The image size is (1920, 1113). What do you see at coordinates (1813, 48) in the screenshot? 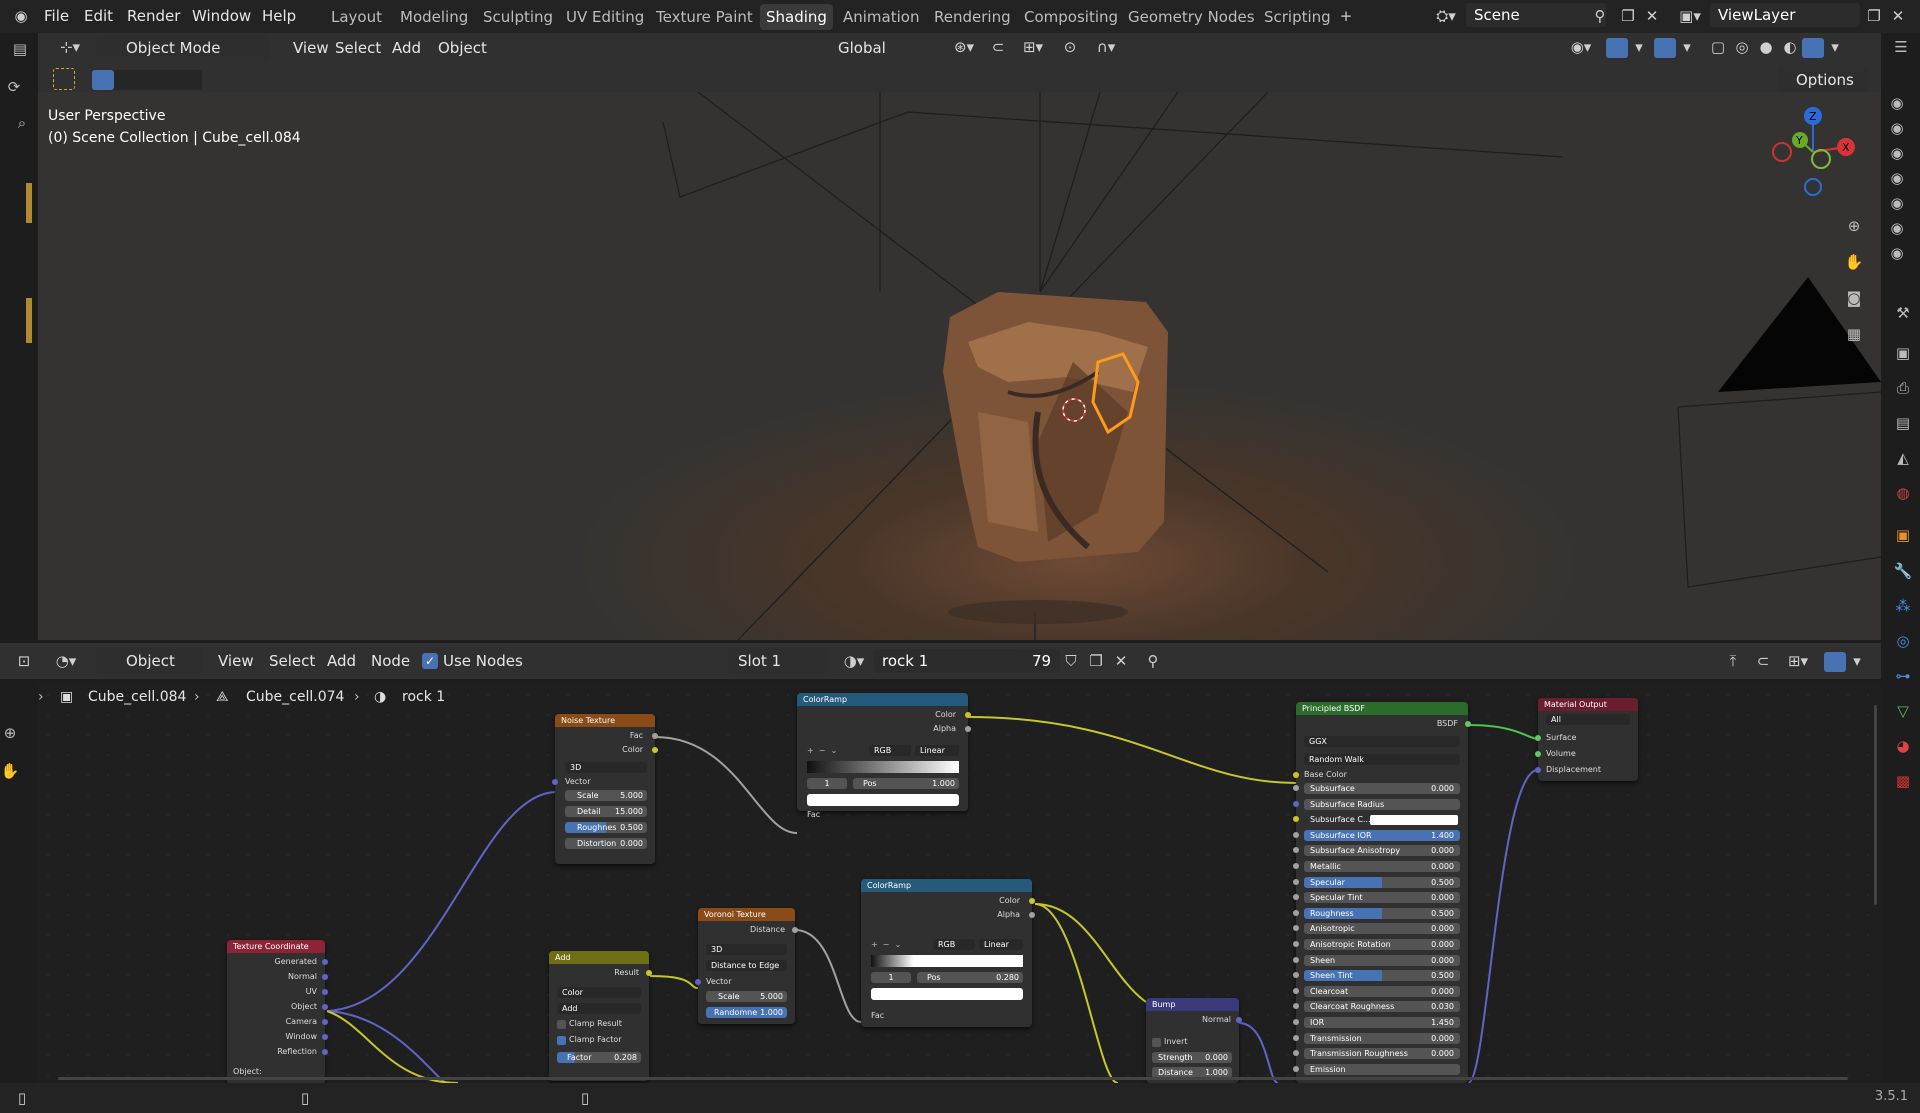
I see `rendered-shading-button` at bounding box center [1813, 48].